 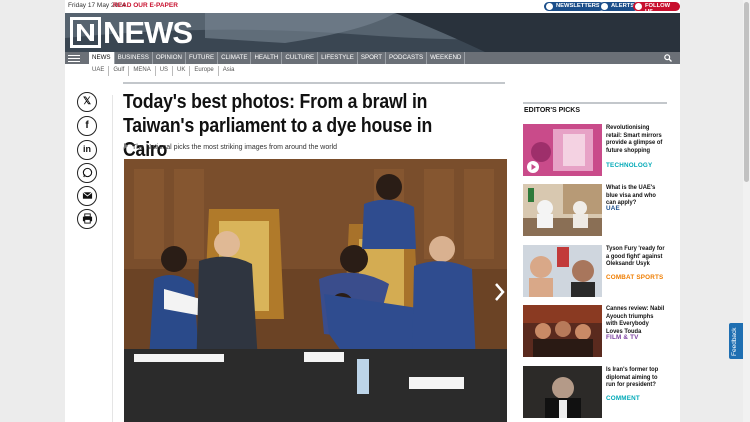 What do you see at coordinates (549, 6) in the screenshot?
I see `envelope-icon` at bounding box center [549, 6].